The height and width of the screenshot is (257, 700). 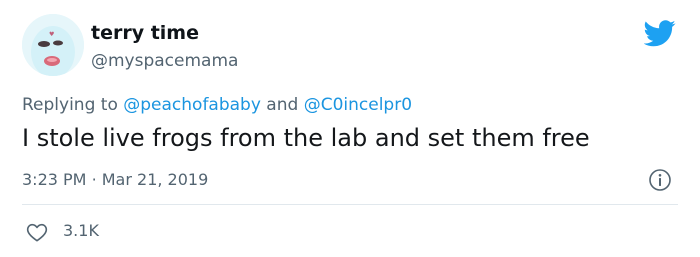 What do you see at coordinates (350, 204) in the screenshot?
I see `divider` at bounding box center [350, 204].